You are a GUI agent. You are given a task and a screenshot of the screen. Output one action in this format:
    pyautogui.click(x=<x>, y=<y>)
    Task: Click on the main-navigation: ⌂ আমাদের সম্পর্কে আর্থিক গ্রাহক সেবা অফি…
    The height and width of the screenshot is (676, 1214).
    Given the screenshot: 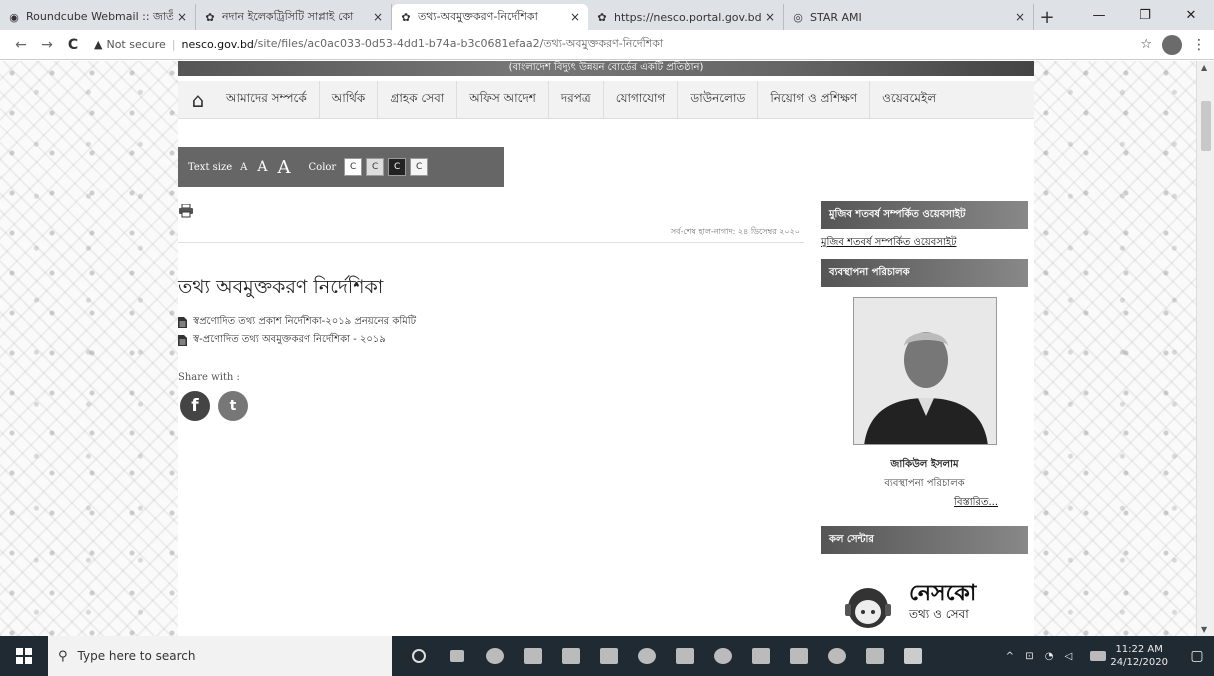 What is the action you would take?
    pyautogui.click(x=606, y=99)
    